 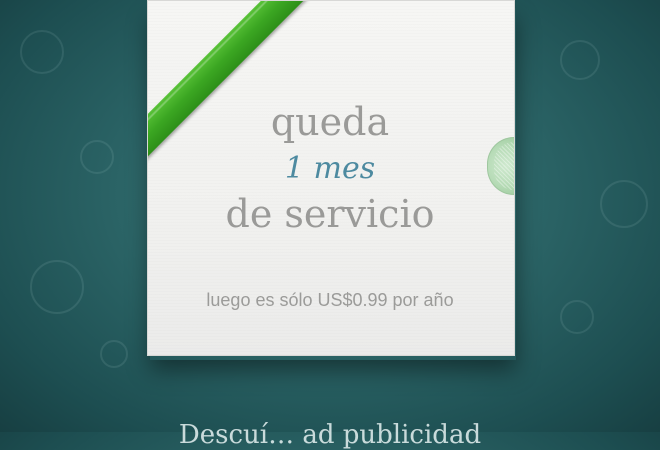 What do you see at coordinates (330, 300) in the screenshot?
I see `price-subtext: luego es sólo US$0.99 por año` at bounding box center [330, 300].